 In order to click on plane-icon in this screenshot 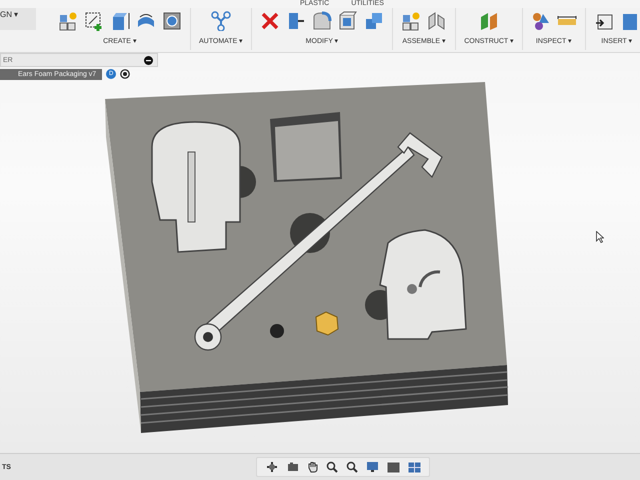, I will do `click(489, 21)`.